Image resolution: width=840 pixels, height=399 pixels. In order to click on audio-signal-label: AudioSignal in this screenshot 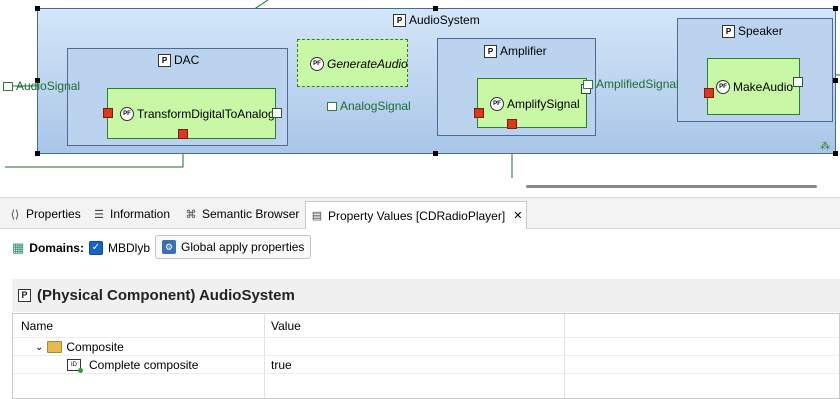, I will do `click(41, 86)`.